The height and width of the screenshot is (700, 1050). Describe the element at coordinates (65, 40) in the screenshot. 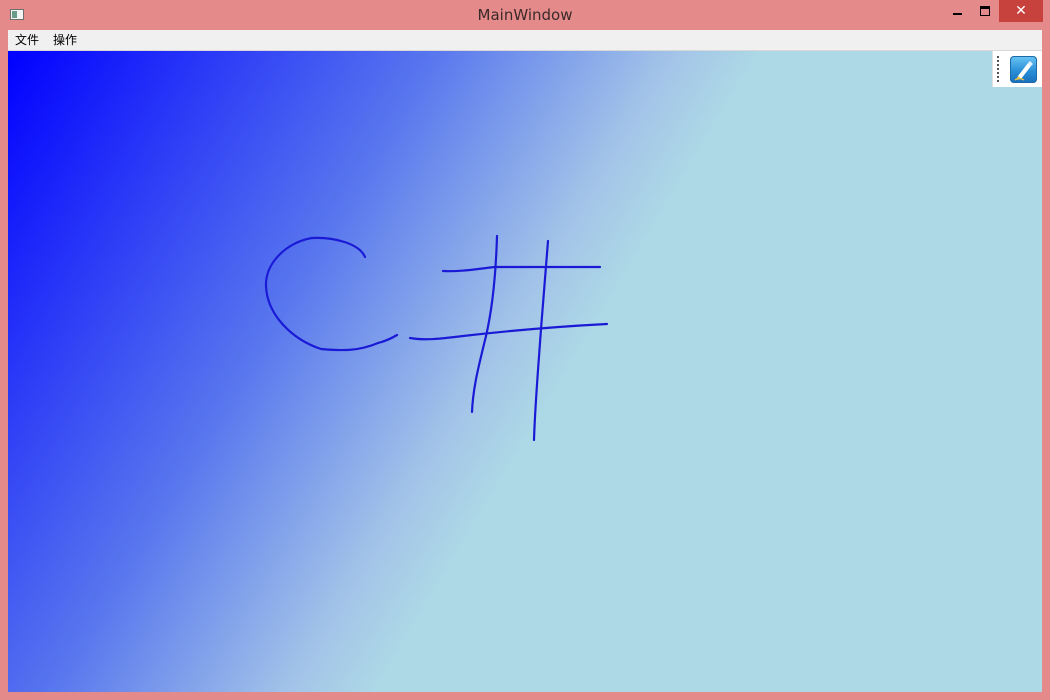

I see `menu-operations: 操作` at that location.